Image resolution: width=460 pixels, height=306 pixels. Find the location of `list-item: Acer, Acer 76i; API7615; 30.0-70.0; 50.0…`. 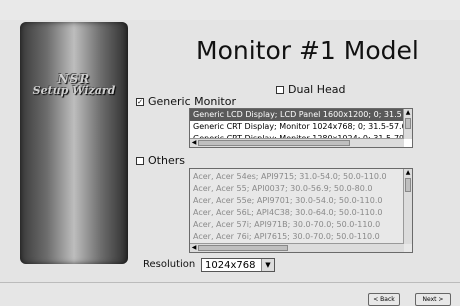

list-item: Acer, Acer 76i; API7615; 30.0-70.0; 50.0… is located at coordinates (301, 237).